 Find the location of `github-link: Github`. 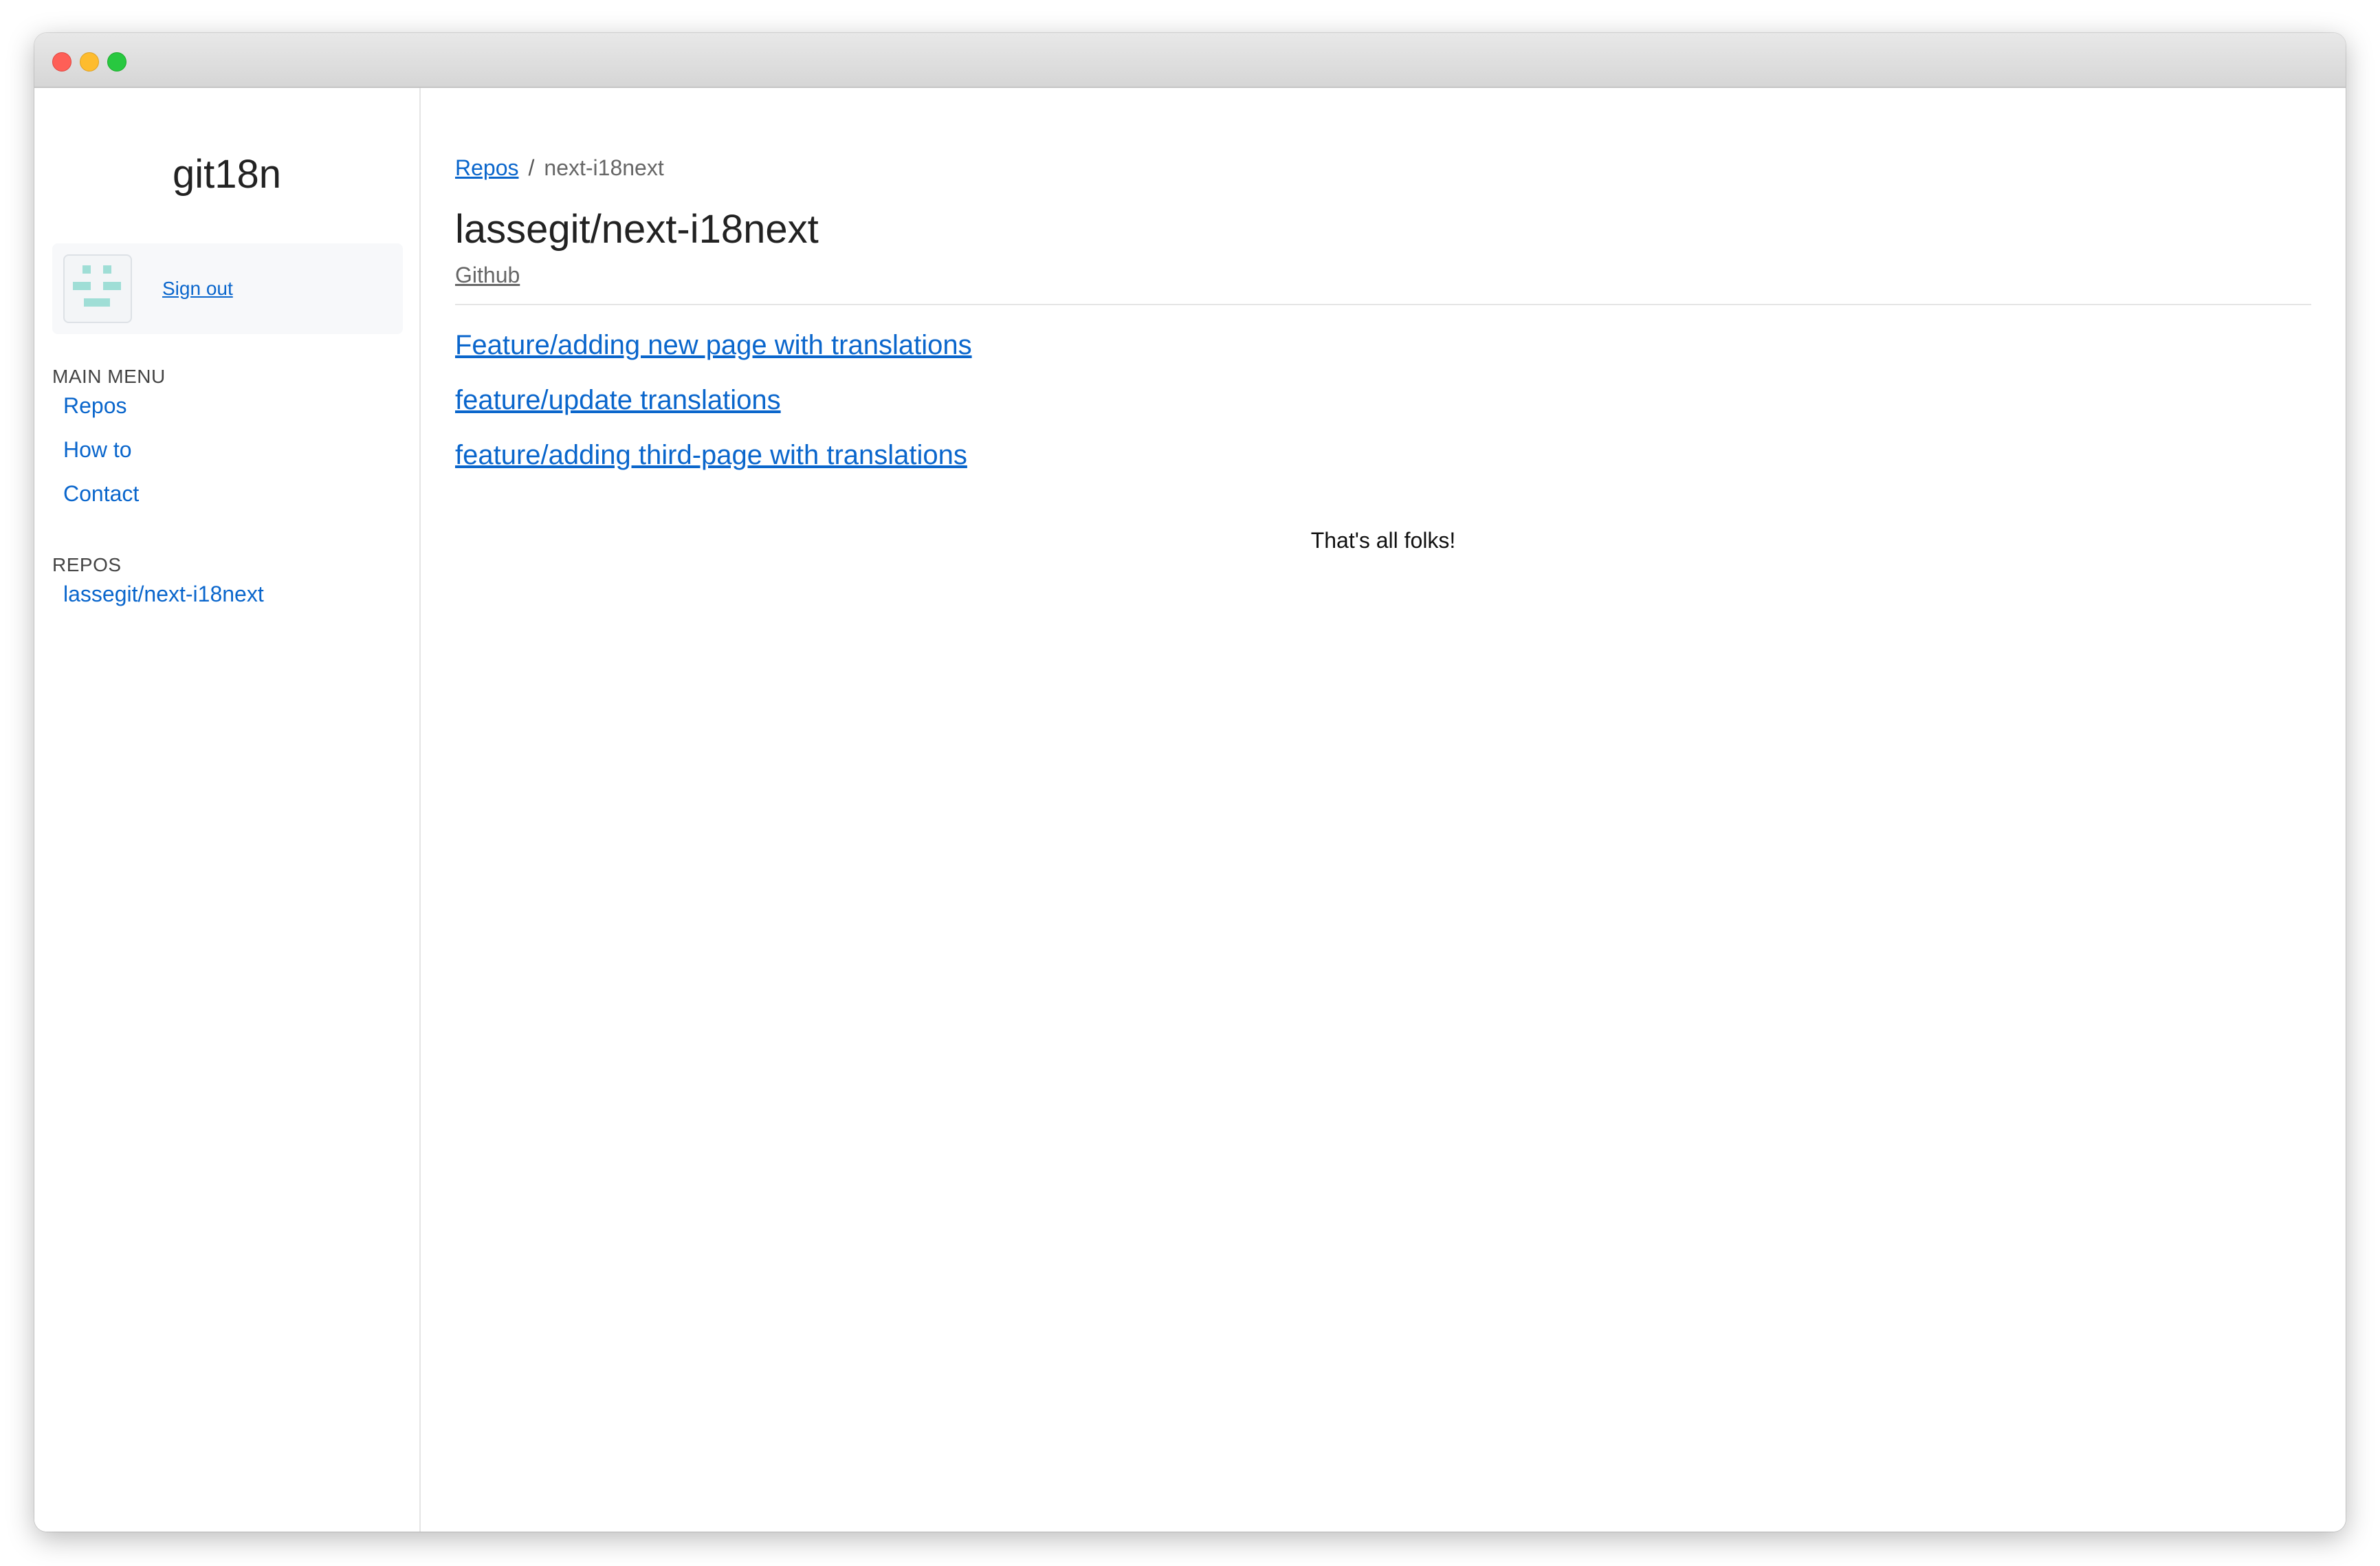

github-link: Github is located at coordinates (487, 275).